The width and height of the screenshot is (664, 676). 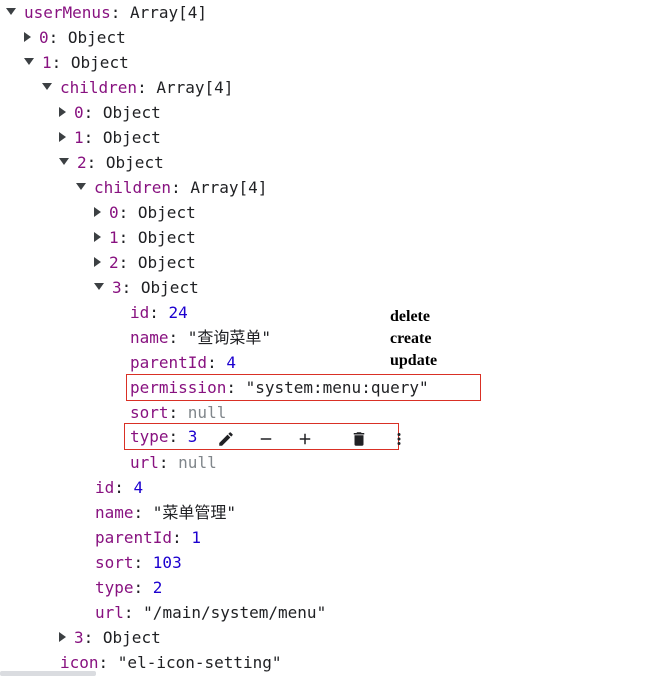 I want to click on tree-node-usermenus: userMenus: Array[4], so click(x=106, y=12).